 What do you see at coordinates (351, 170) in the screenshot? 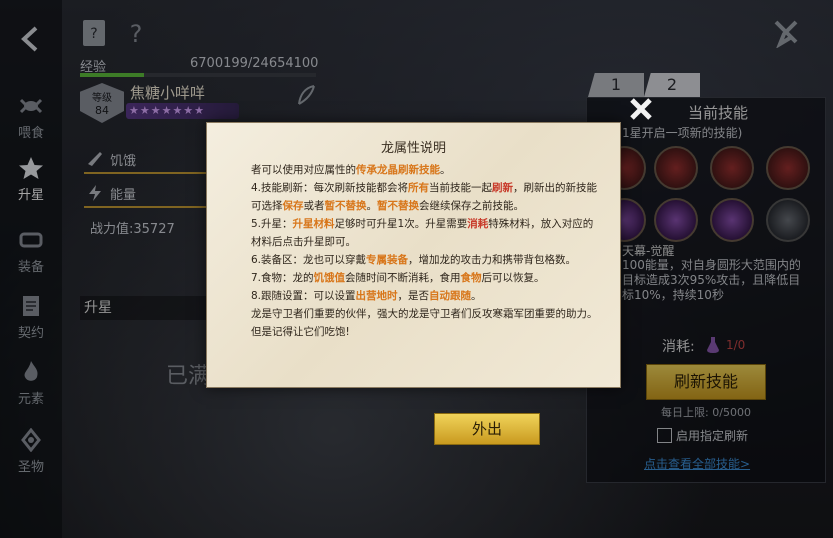
I see `dialog-line: 者可以使用对应属性的传承龙晶刷新技能。` at bounding box center [351, 170].